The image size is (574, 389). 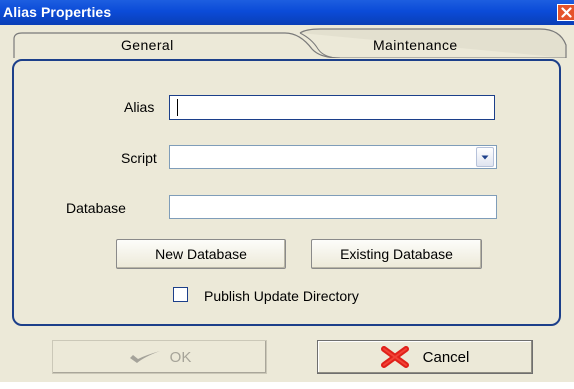 I want to click on tab-outline, so click(x=290, y=43).